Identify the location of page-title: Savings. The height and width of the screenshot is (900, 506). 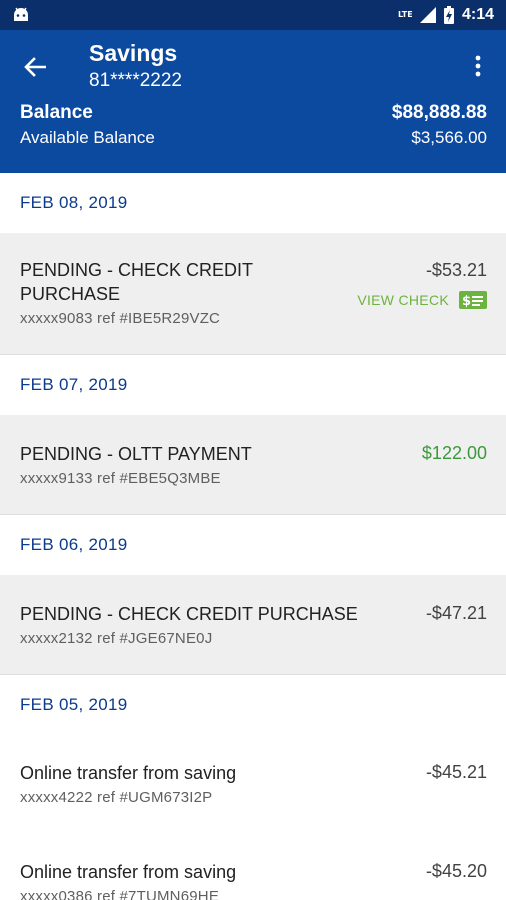
(133, 53).